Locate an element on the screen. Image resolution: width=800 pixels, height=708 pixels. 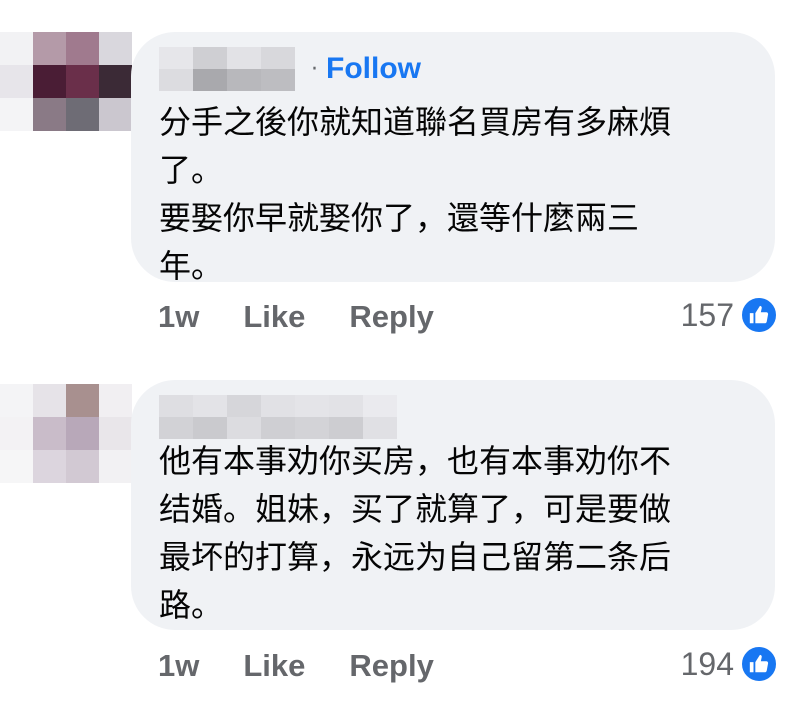
reaction-count: 157 is located at coordinates (707, 314).